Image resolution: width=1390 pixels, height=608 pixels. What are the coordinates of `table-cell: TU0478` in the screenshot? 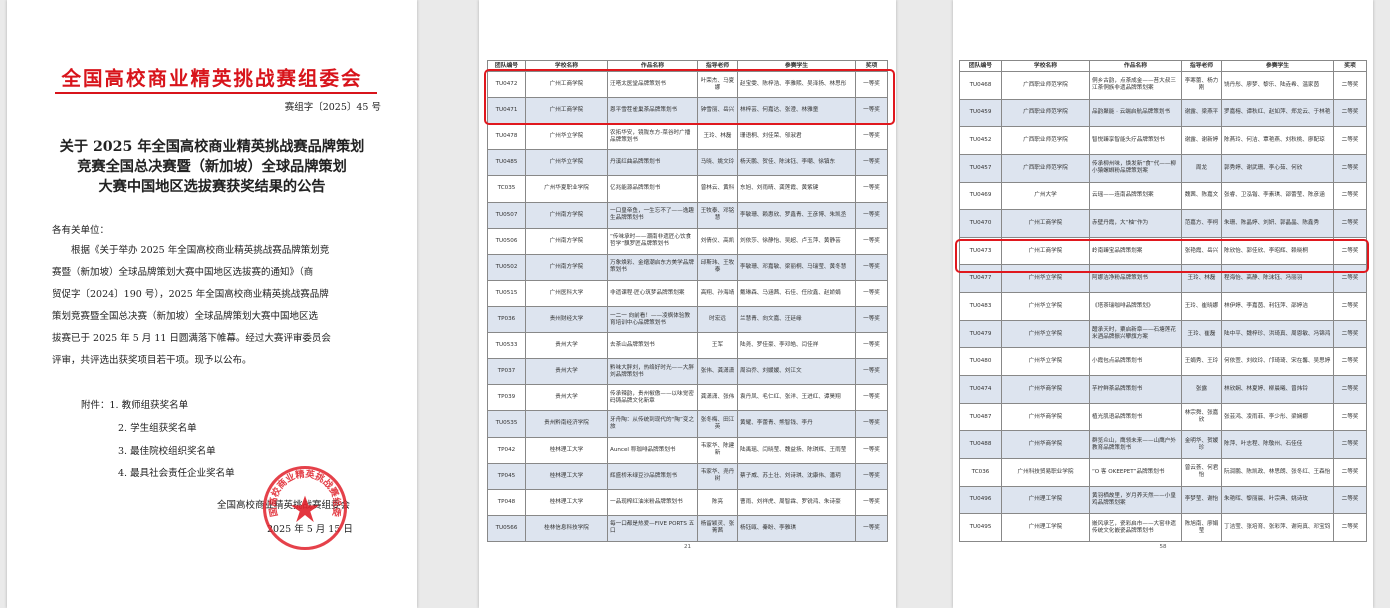 It's located at (506, 137).